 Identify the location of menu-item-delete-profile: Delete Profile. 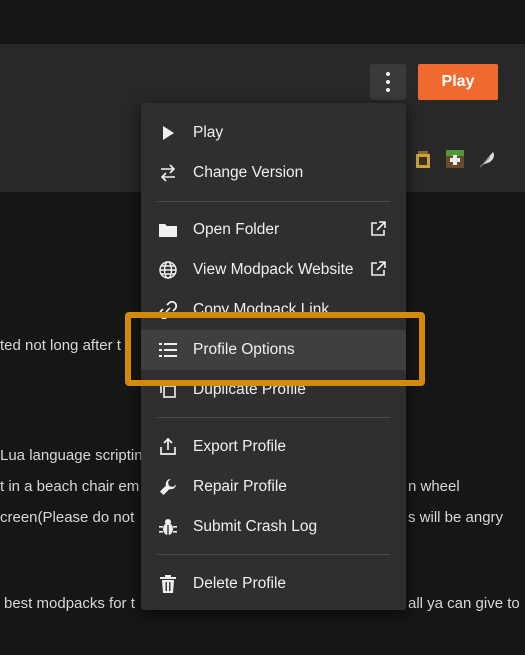
(273, 584).